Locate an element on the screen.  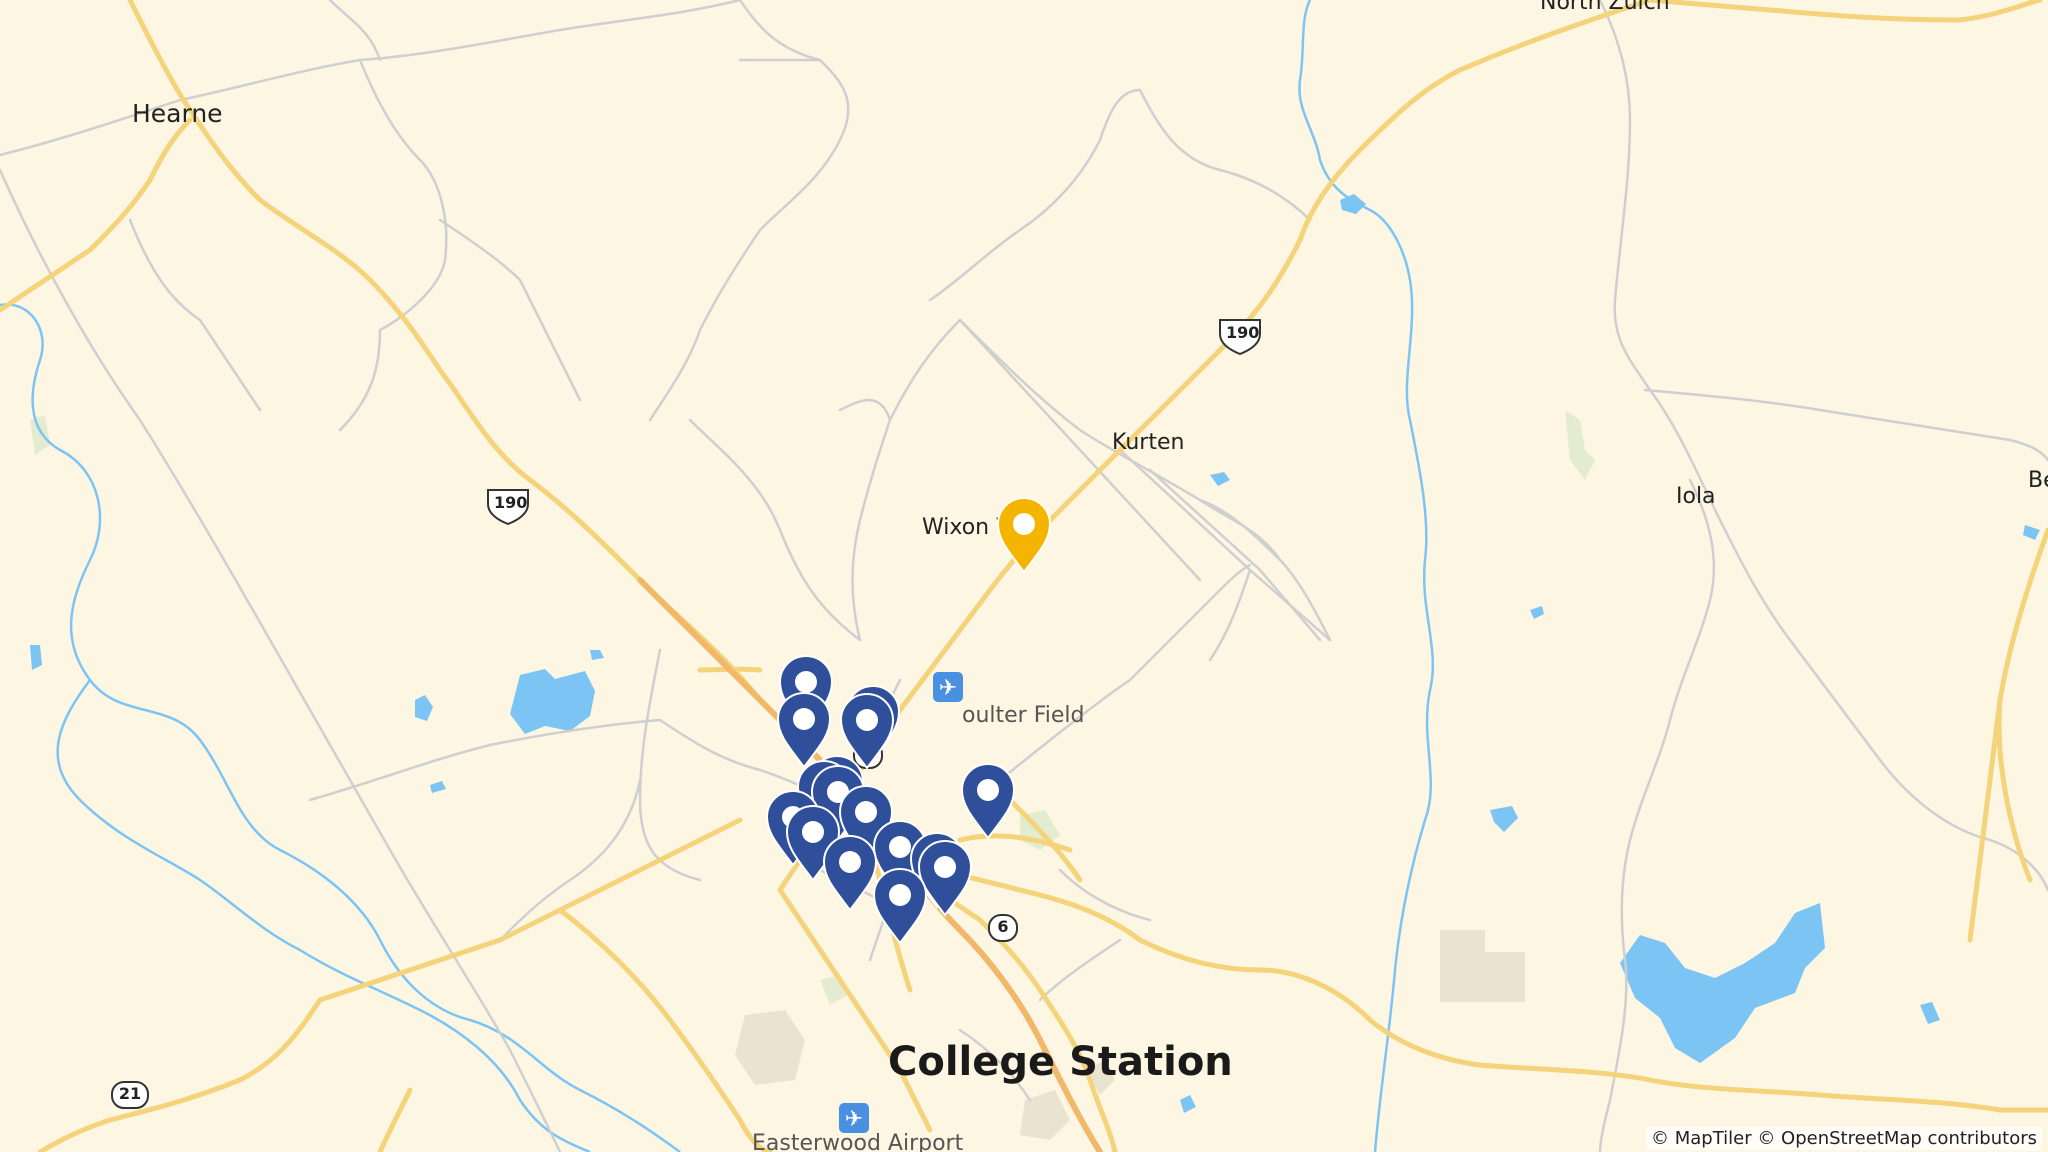
place-label-north-zulch: North Zulch is located at coordinates (1605, 7).